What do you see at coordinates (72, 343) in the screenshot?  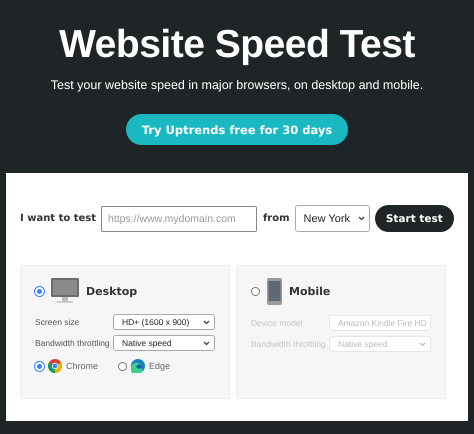 I see `setting-label: Bandwidth throttling` at bounding box center [72, 343].